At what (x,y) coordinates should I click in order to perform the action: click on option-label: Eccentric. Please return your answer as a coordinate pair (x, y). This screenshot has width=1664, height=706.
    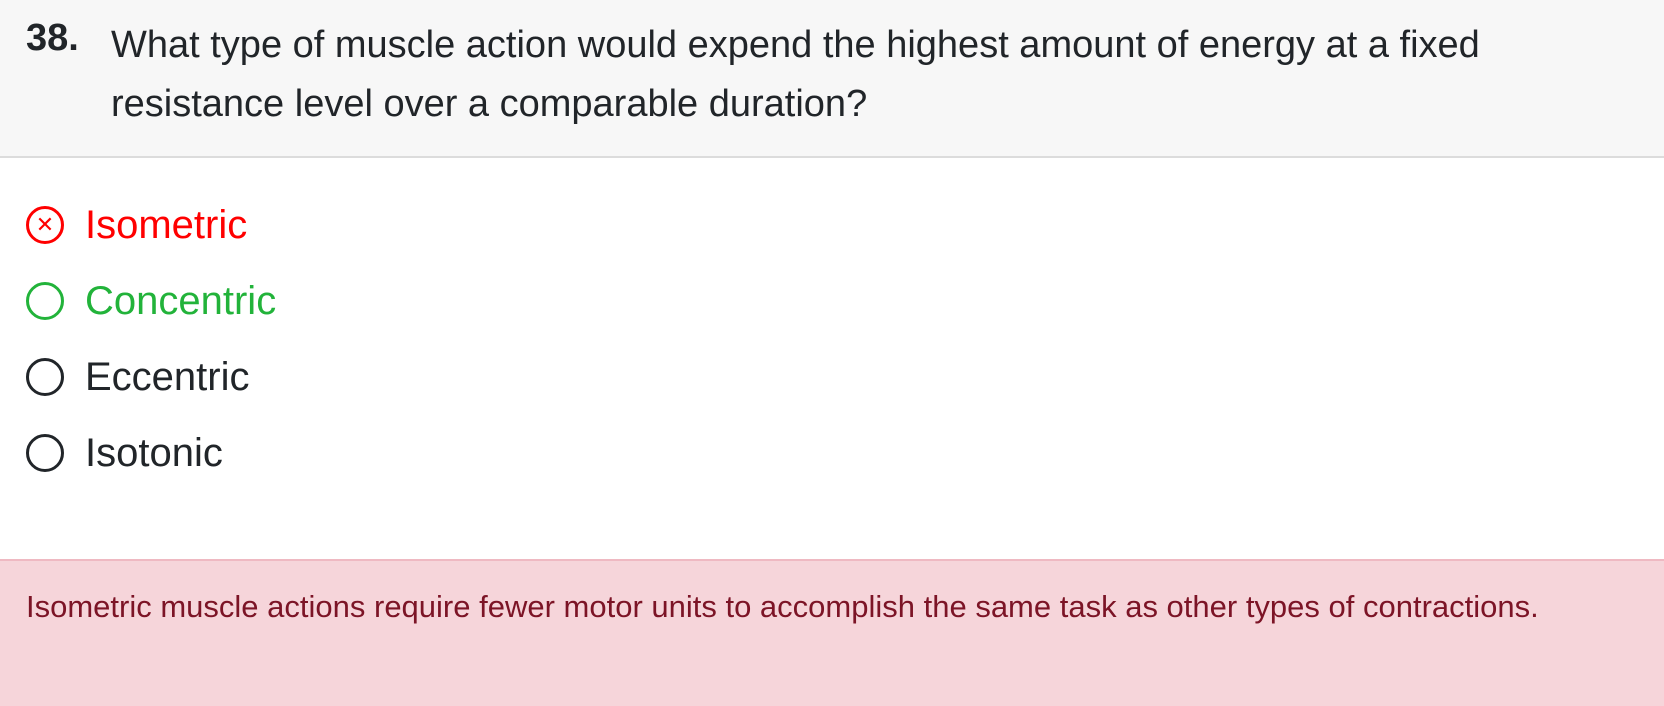
    Looking at the image, I should click on (167, 377).